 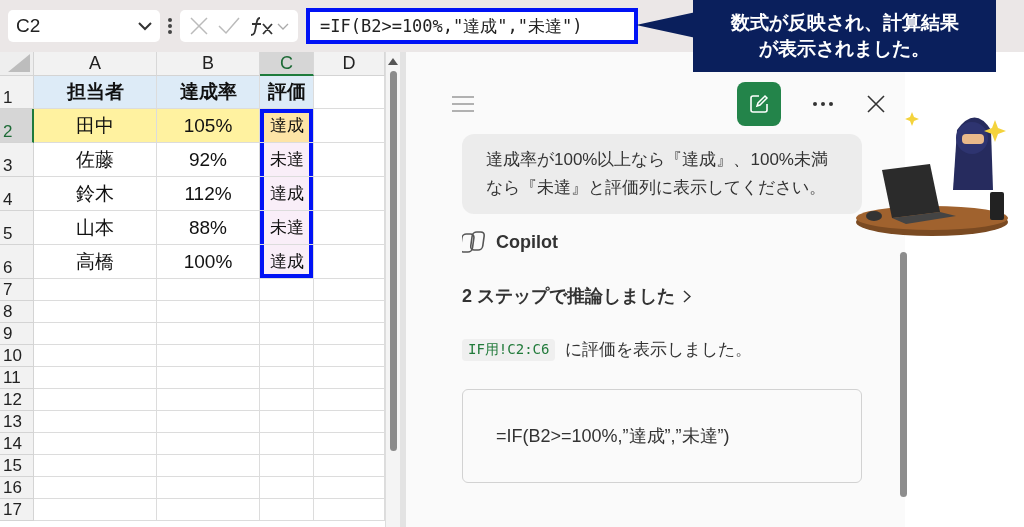 What do you see at coordinates (576, 296) in the screenshot?
I see `reasoning-toggle: 2 ステップで推論しました` at bounding box center [576, 296].